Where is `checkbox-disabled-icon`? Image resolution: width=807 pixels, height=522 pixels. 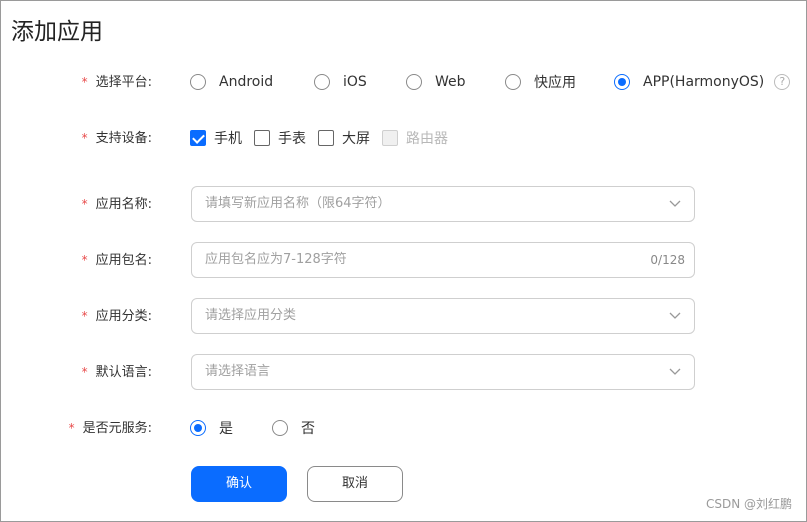 checkbox-disabled-icon is located at coordinates (390, 138).